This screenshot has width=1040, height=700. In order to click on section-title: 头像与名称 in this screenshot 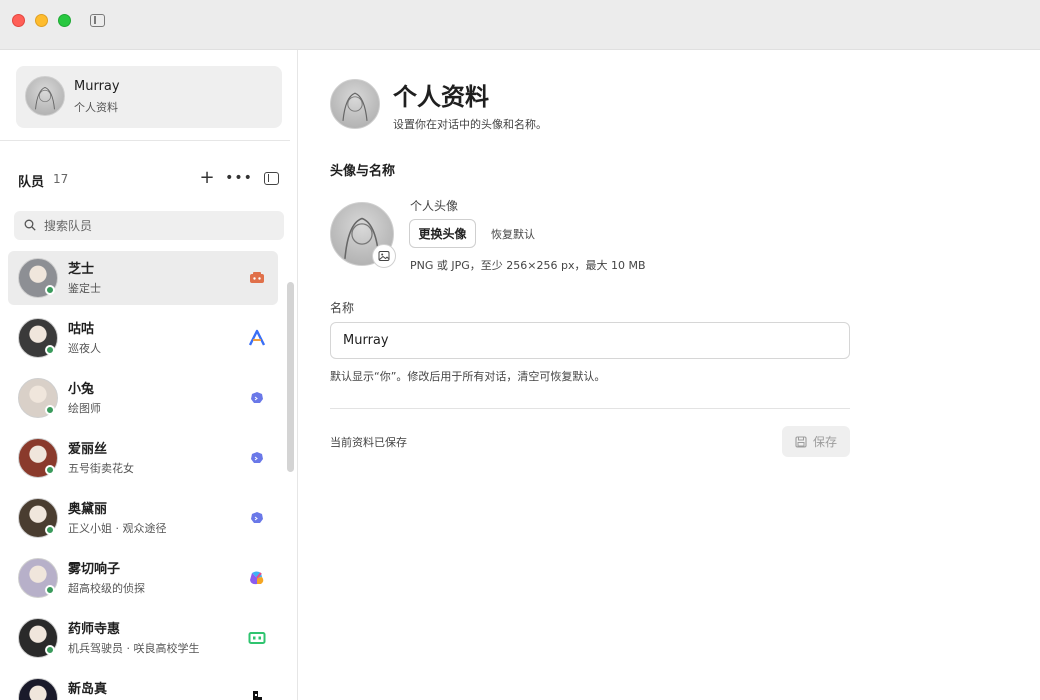, I will do `click(363, 171)`.